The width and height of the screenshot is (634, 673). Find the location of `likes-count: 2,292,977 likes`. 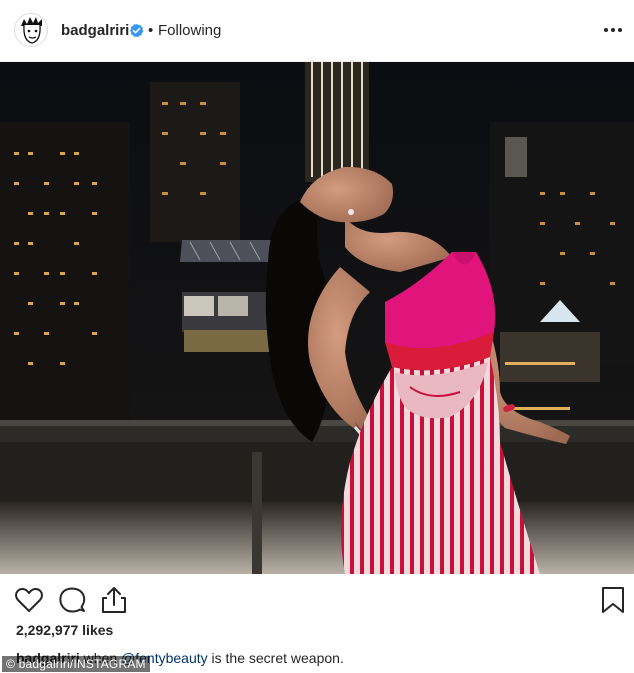

likes-count: 2,292,977 likes is located at coordinates (64, 630).